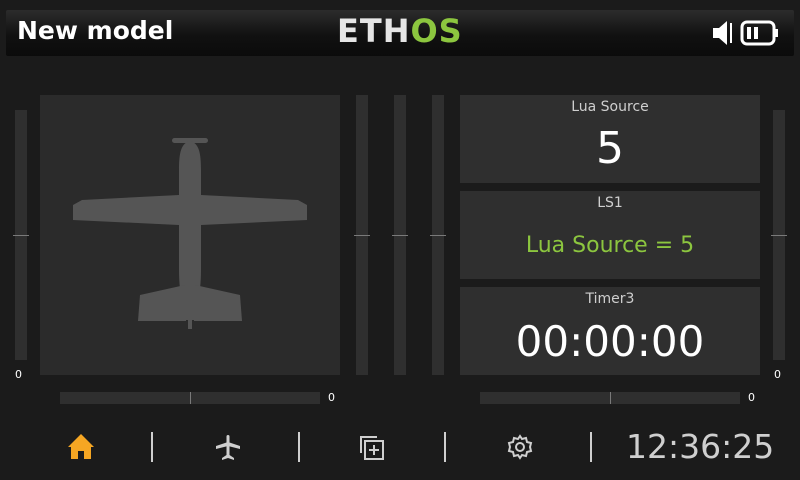 Image resolution: width=800 pixels, height=480 pixels. What do you see at coordinates (95, 30) in the screenshot?
I see `model-name: New model` at bounding box center [95, 30].